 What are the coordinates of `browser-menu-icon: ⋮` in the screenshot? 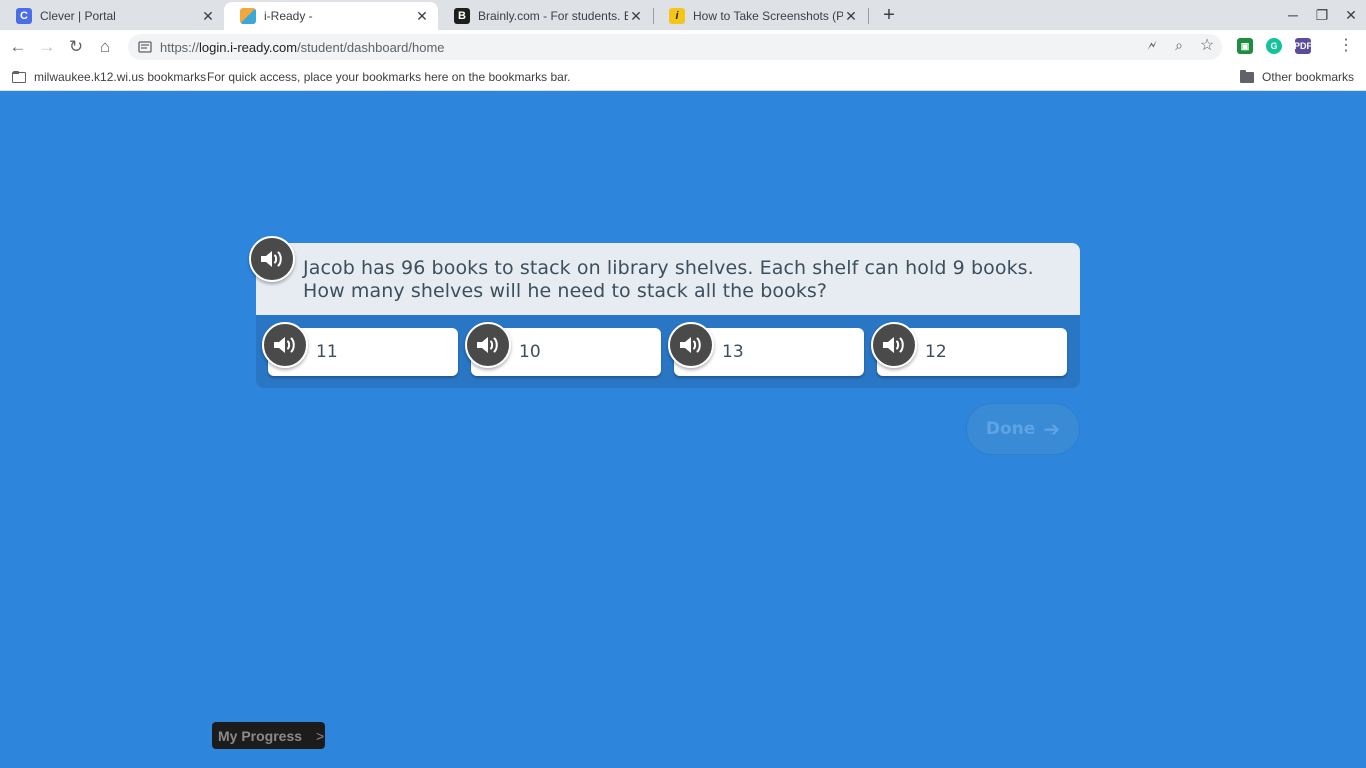 It's located at (1346, 45).